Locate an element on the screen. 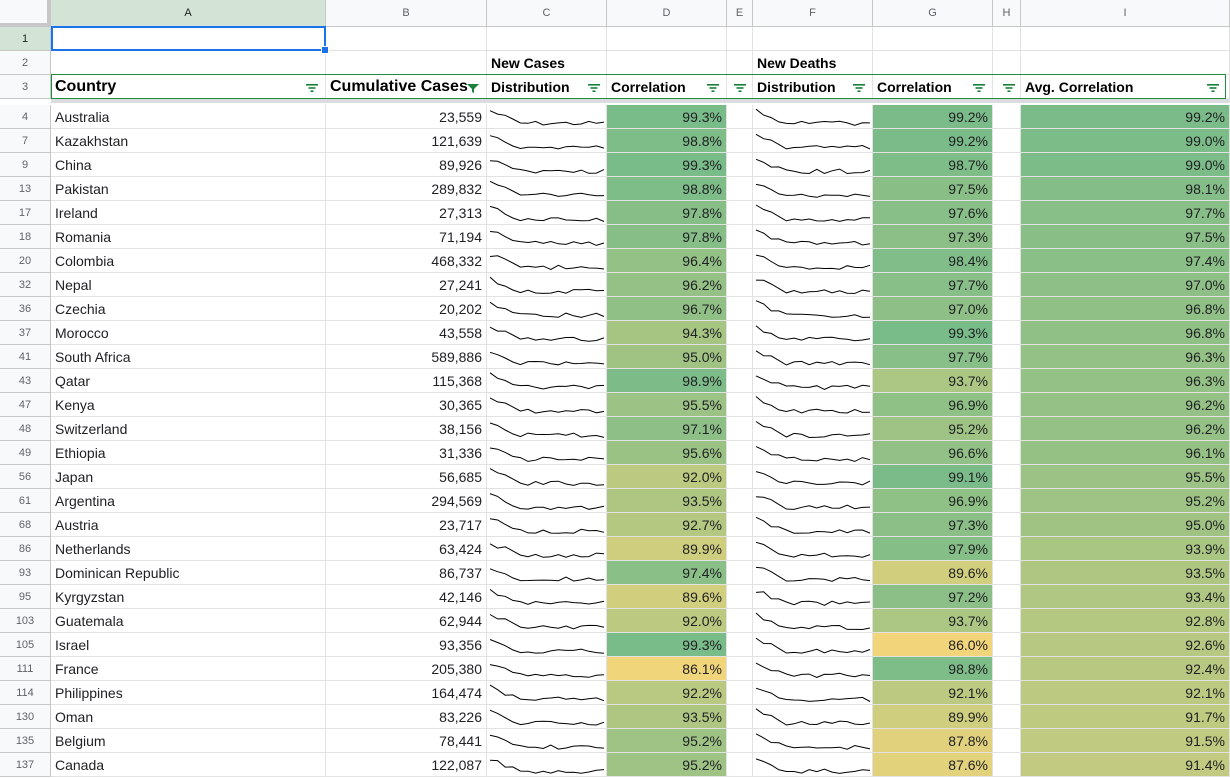  new-cases-correlation-cell: 98.8% is located at coordinates (667, 141).